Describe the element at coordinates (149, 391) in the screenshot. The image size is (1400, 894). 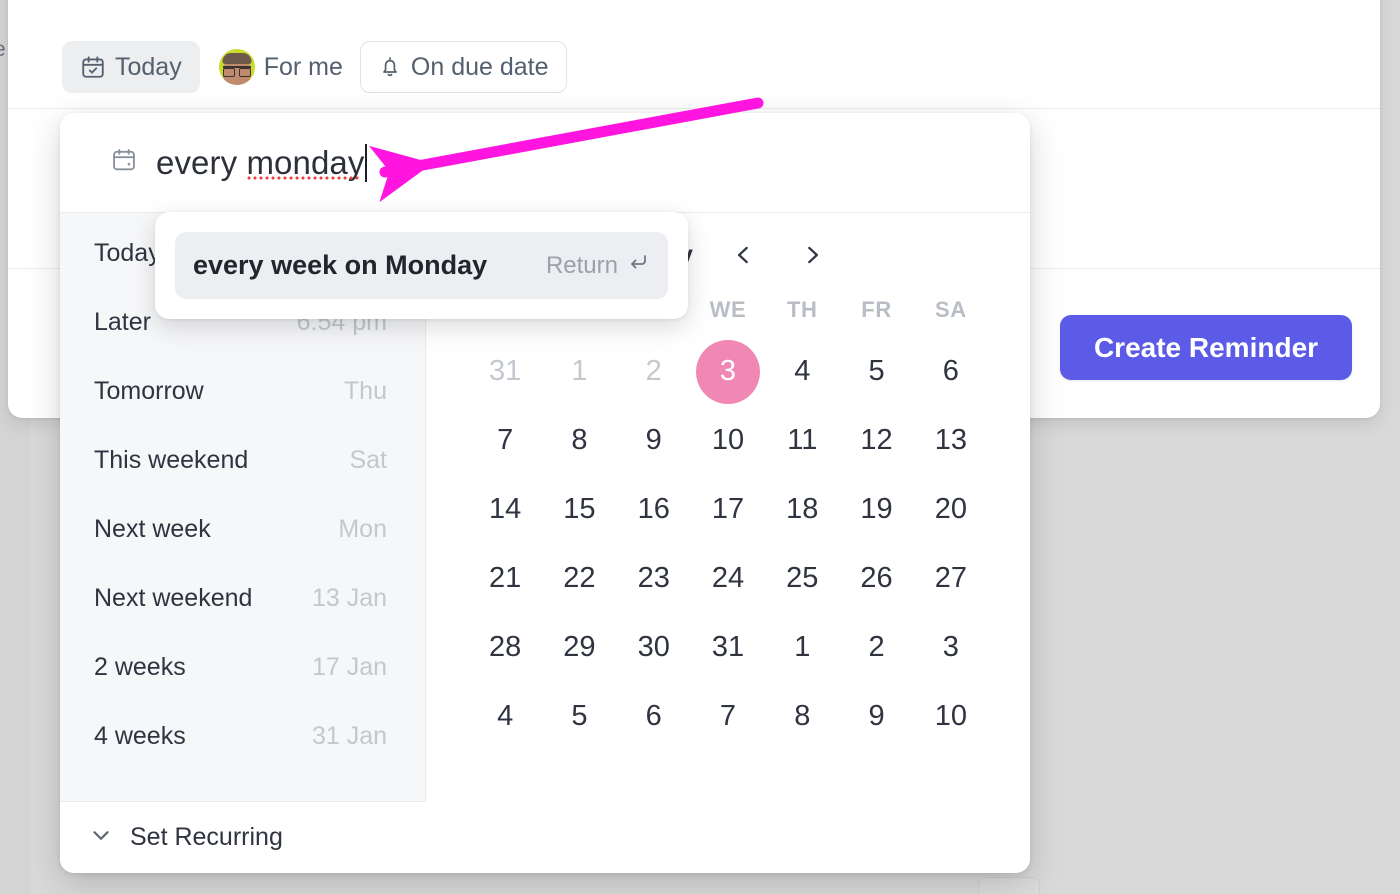
I see `quick-date-option-label: Tomorrow` at that location.